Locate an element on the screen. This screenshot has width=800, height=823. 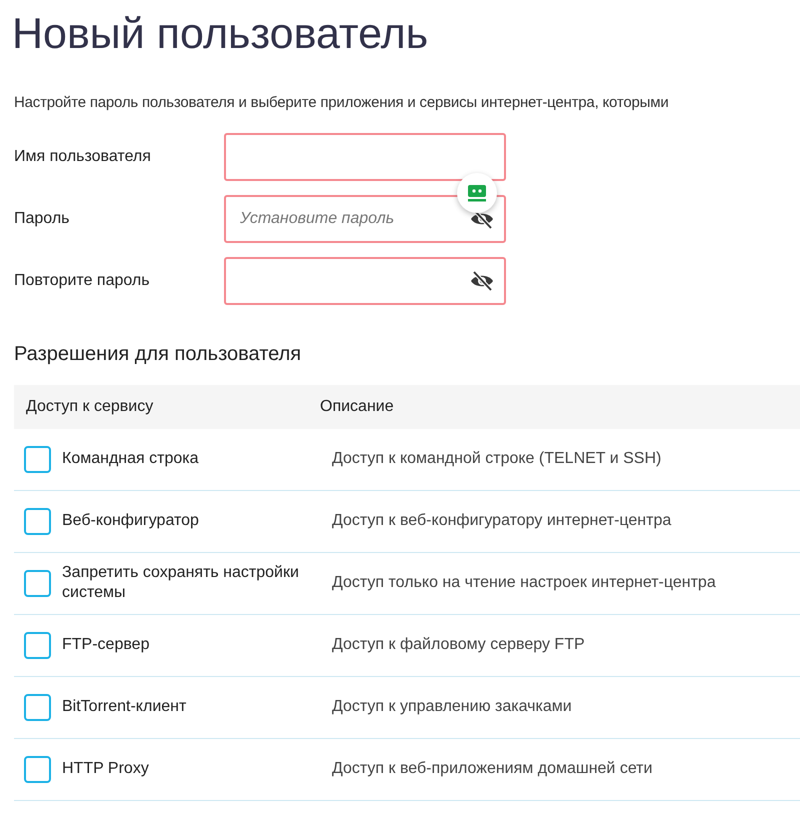
input-field: Установите пароль is located at coordinates (365, 218).